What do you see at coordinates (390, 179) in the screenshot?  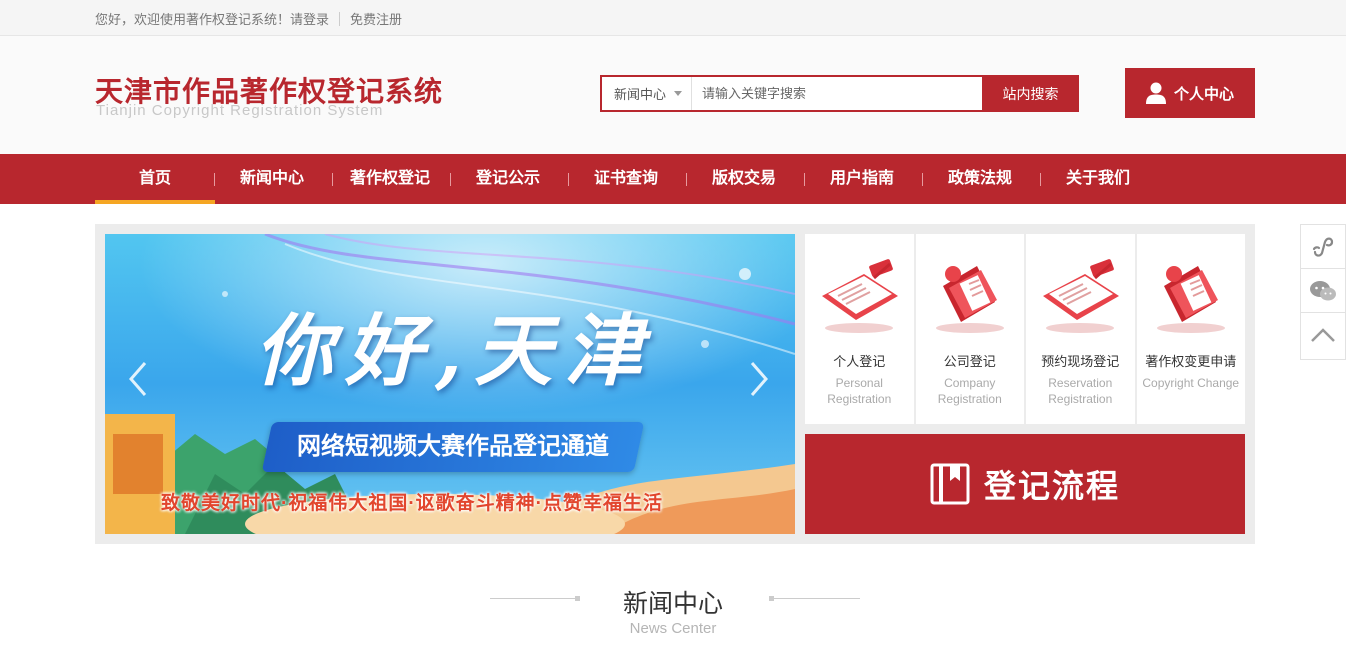 I see `nav-item-registration: 著作权登记` at bounding box center [390, 179].